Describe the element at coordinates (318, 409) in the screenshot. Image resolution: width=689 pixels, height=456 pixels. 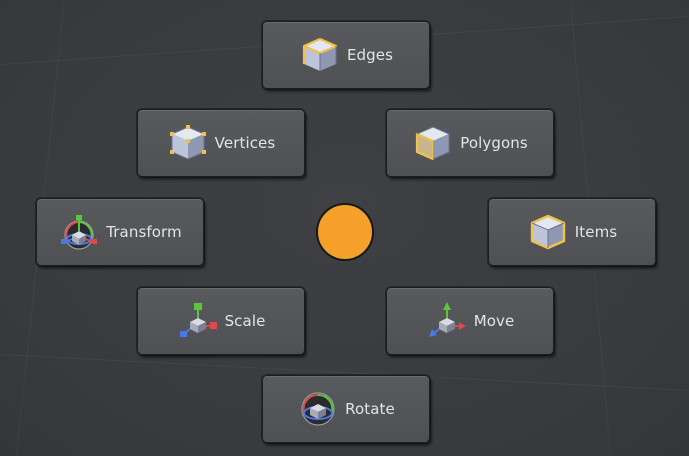
I see `rotate-gizmo-icon` at that location.